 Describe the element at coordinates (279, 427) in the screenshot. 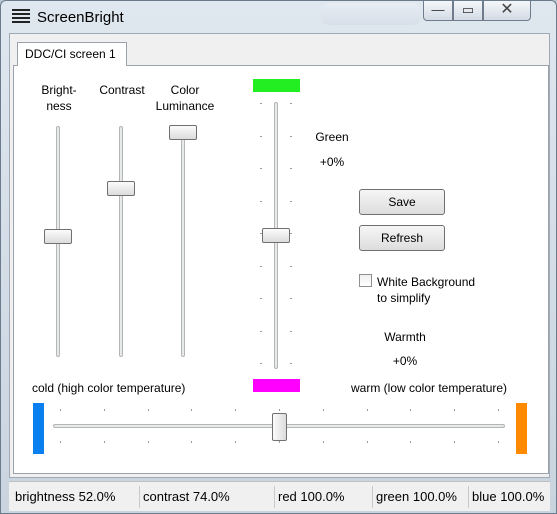

I see `warmth-slider-thumb` at that location.